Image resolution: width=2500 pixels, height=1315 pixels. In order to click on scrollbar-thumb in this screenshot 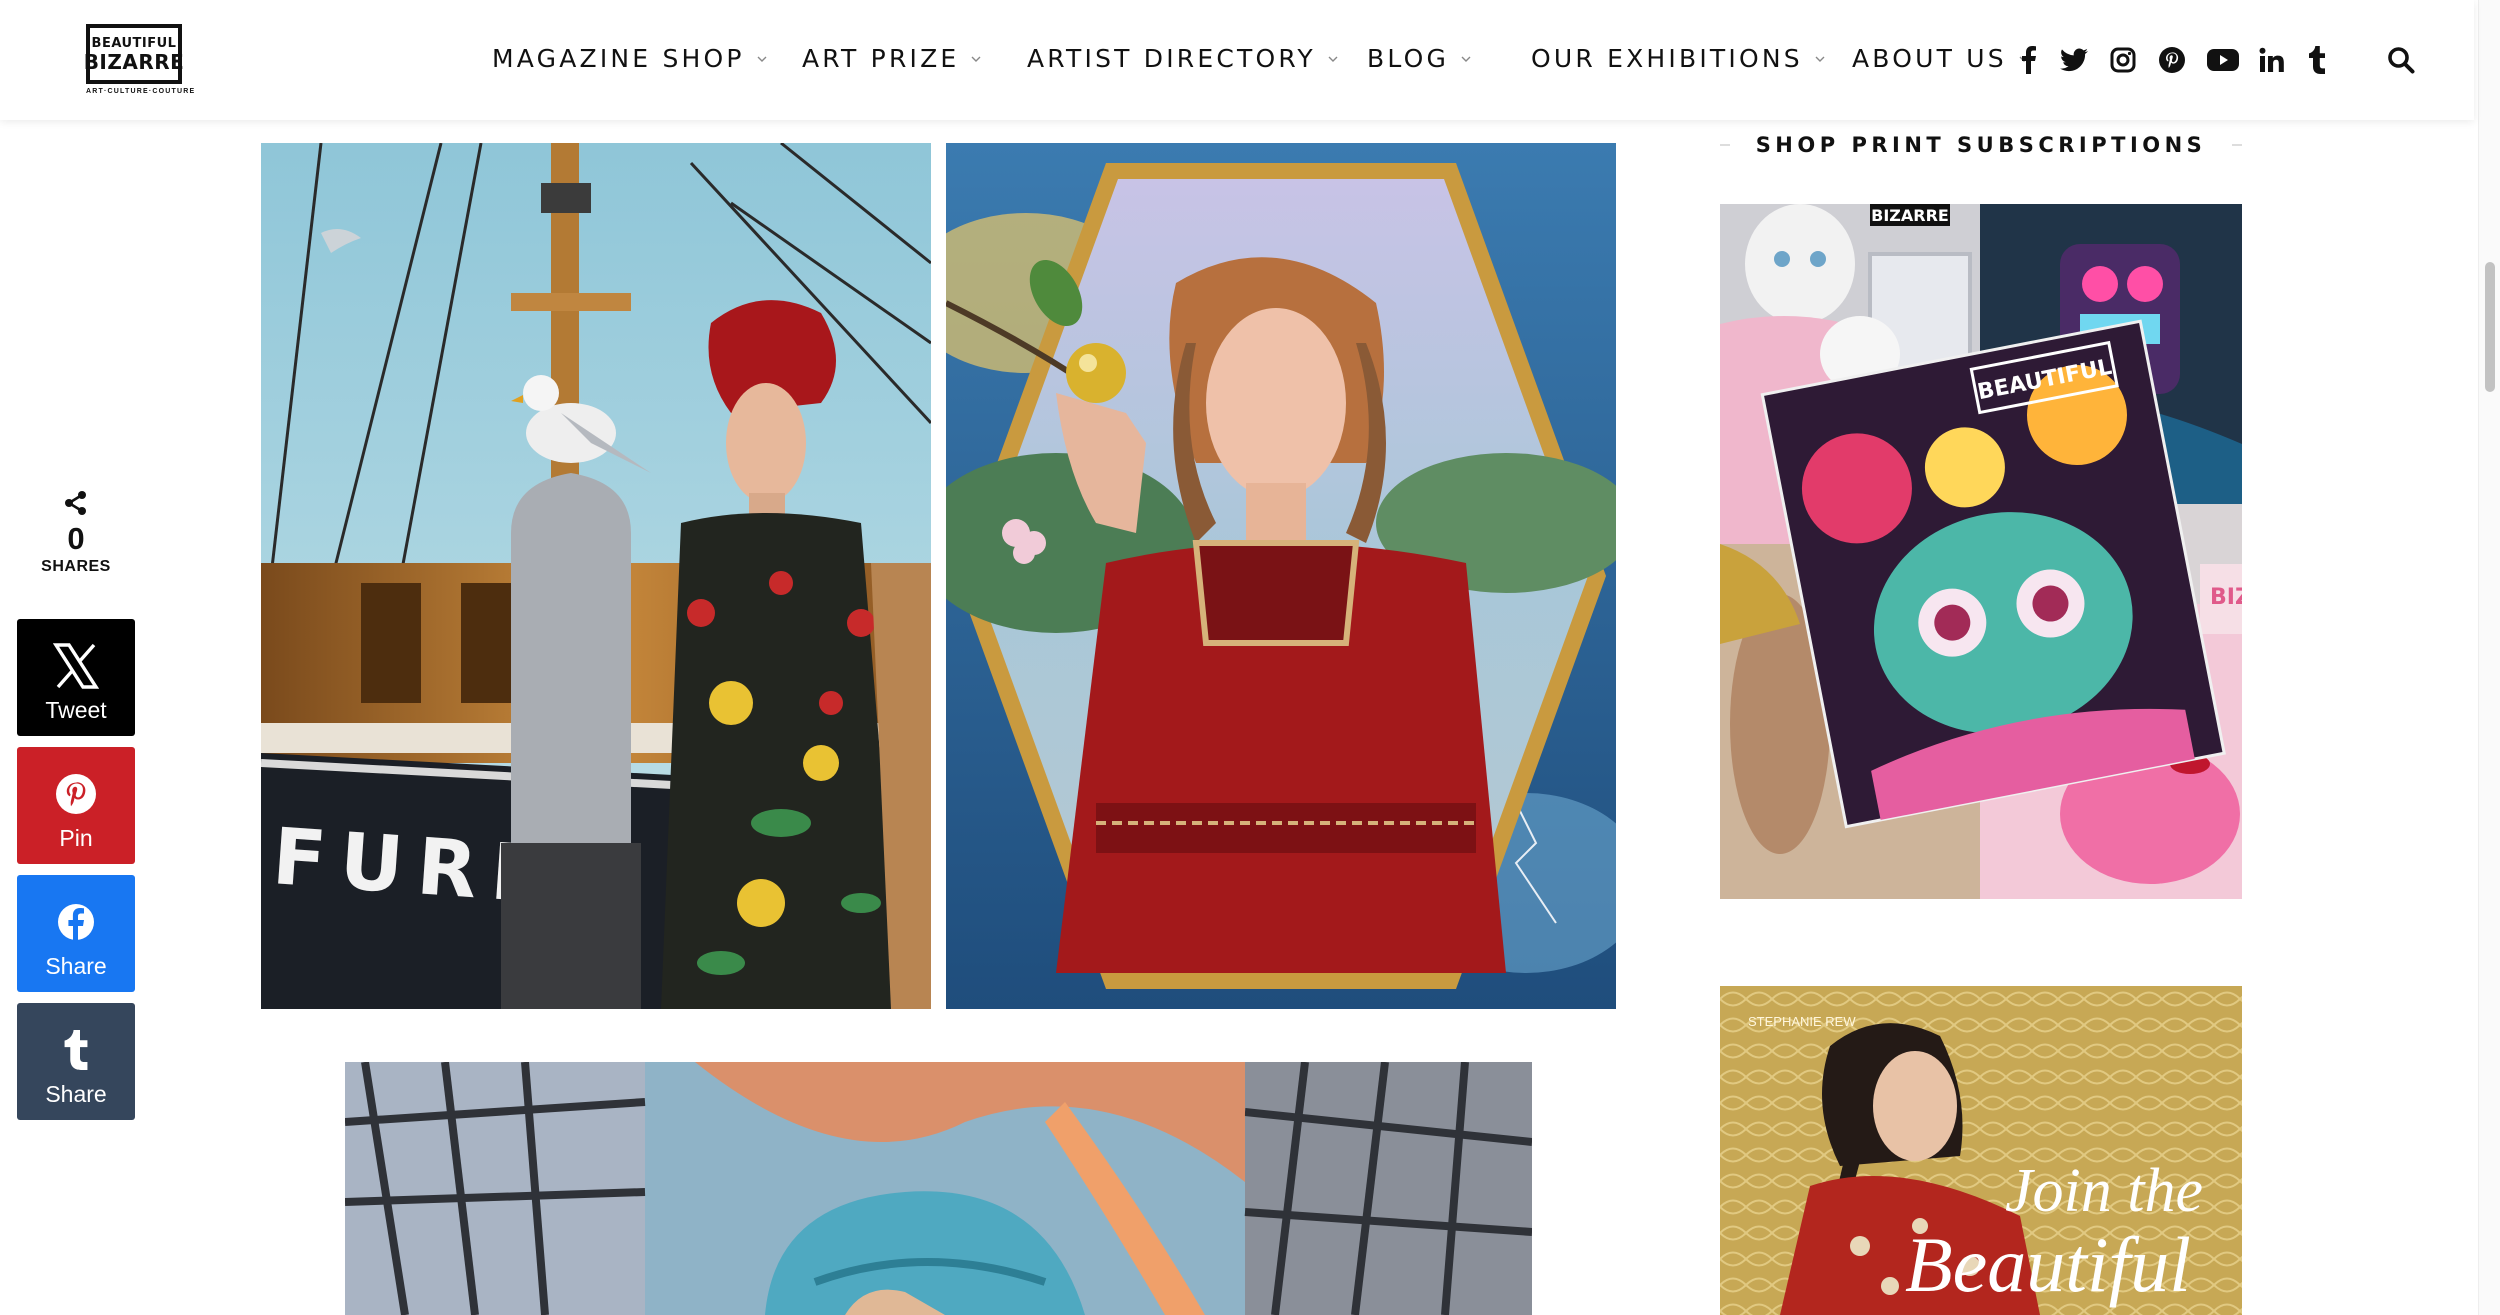, I will do `click(2490, 327)`.